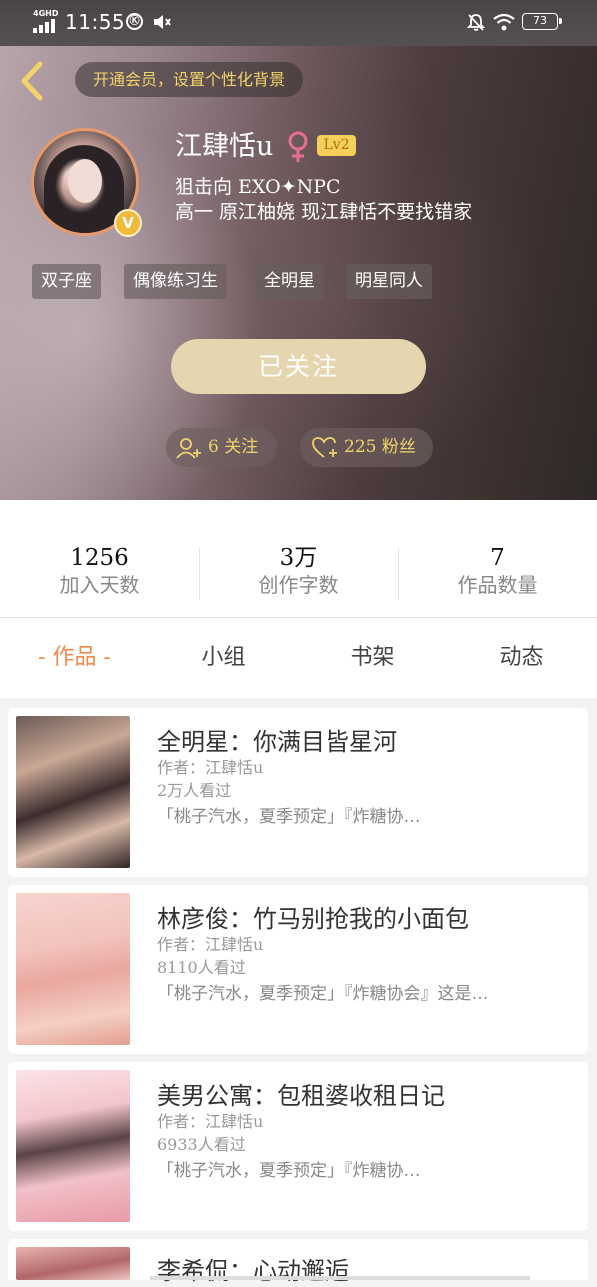  I want to click on following-button: 6 关注, so click(221, 447).